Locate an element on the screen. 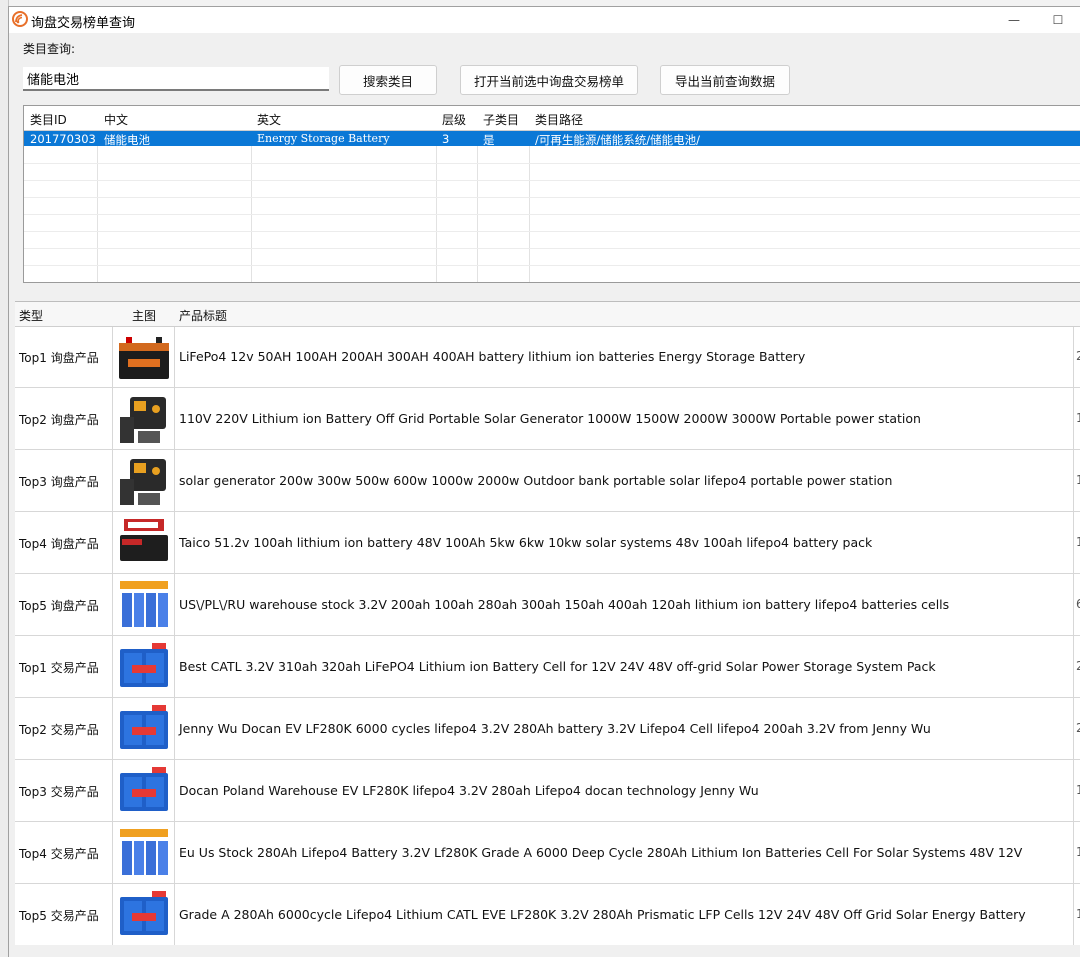  product-type: Top5 交易产品 is located at coordinates (59, 916).